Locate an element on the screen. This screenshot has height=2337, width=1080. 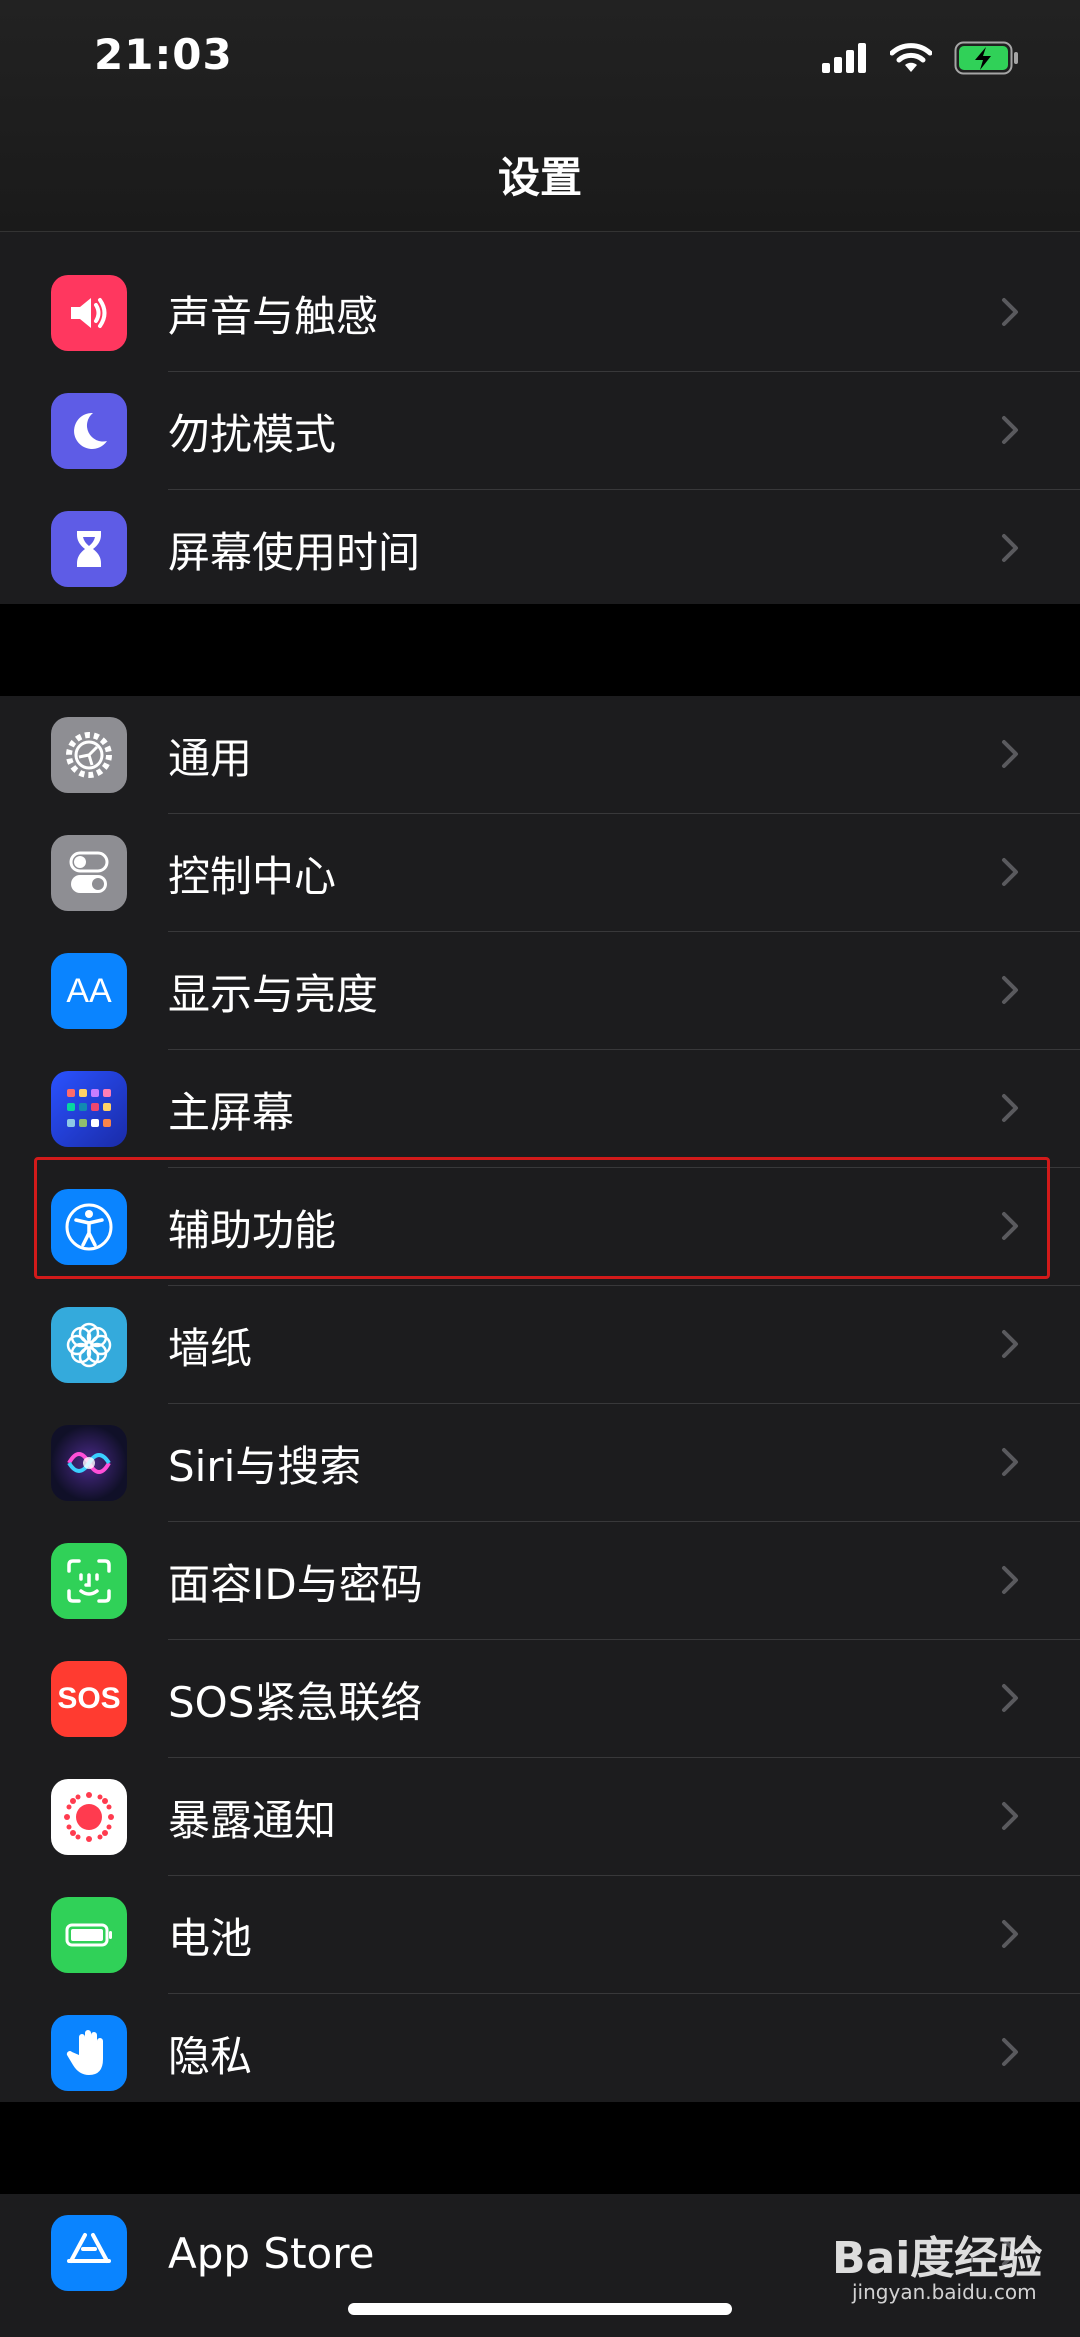
row-label: App Store is located at coordinates (271, 2253).